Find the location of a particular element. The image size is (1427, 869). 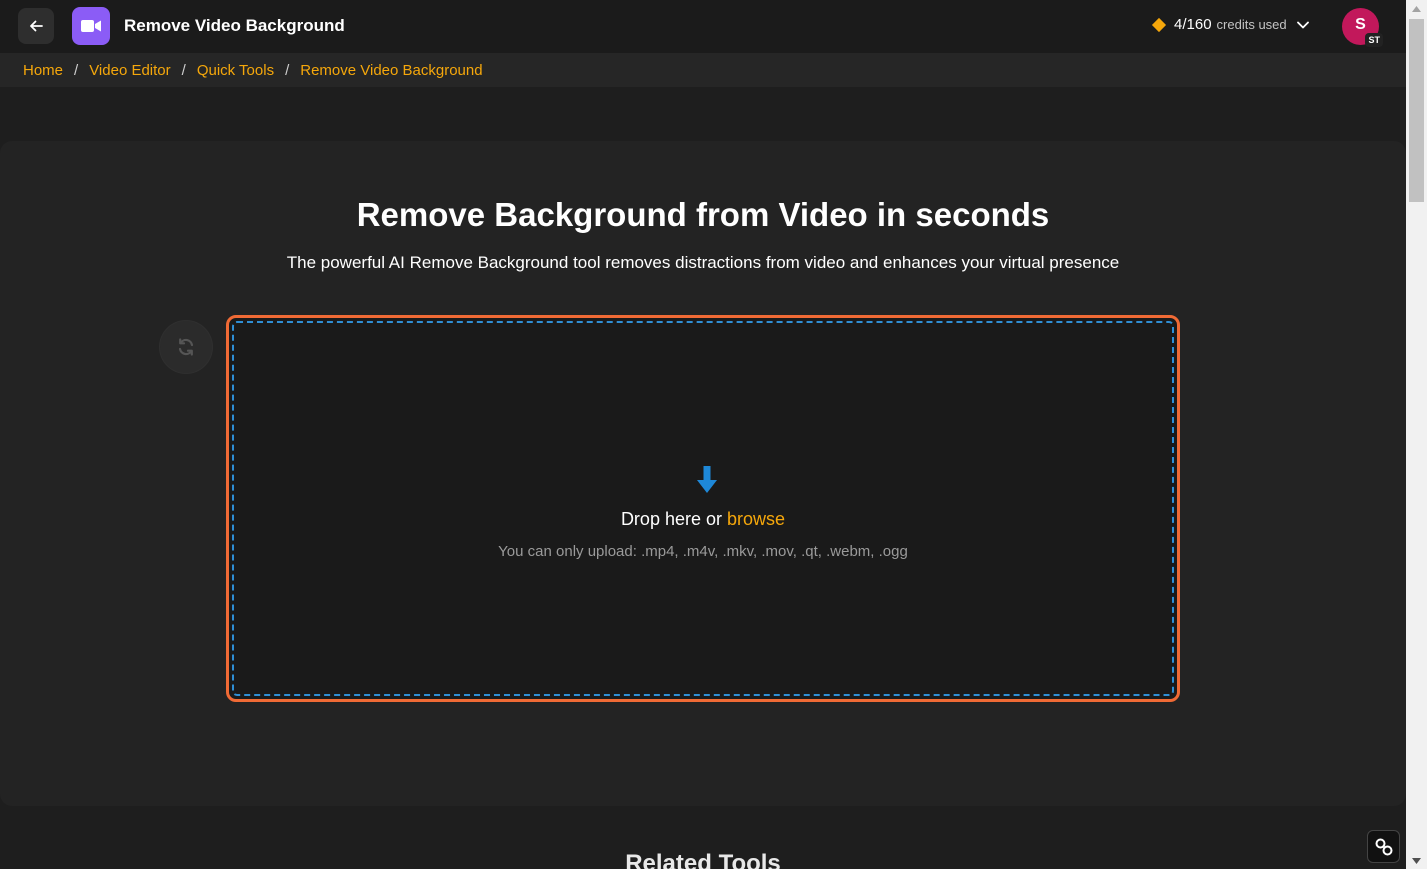

scroll-up-icon is located at coordinates (1416, 8).